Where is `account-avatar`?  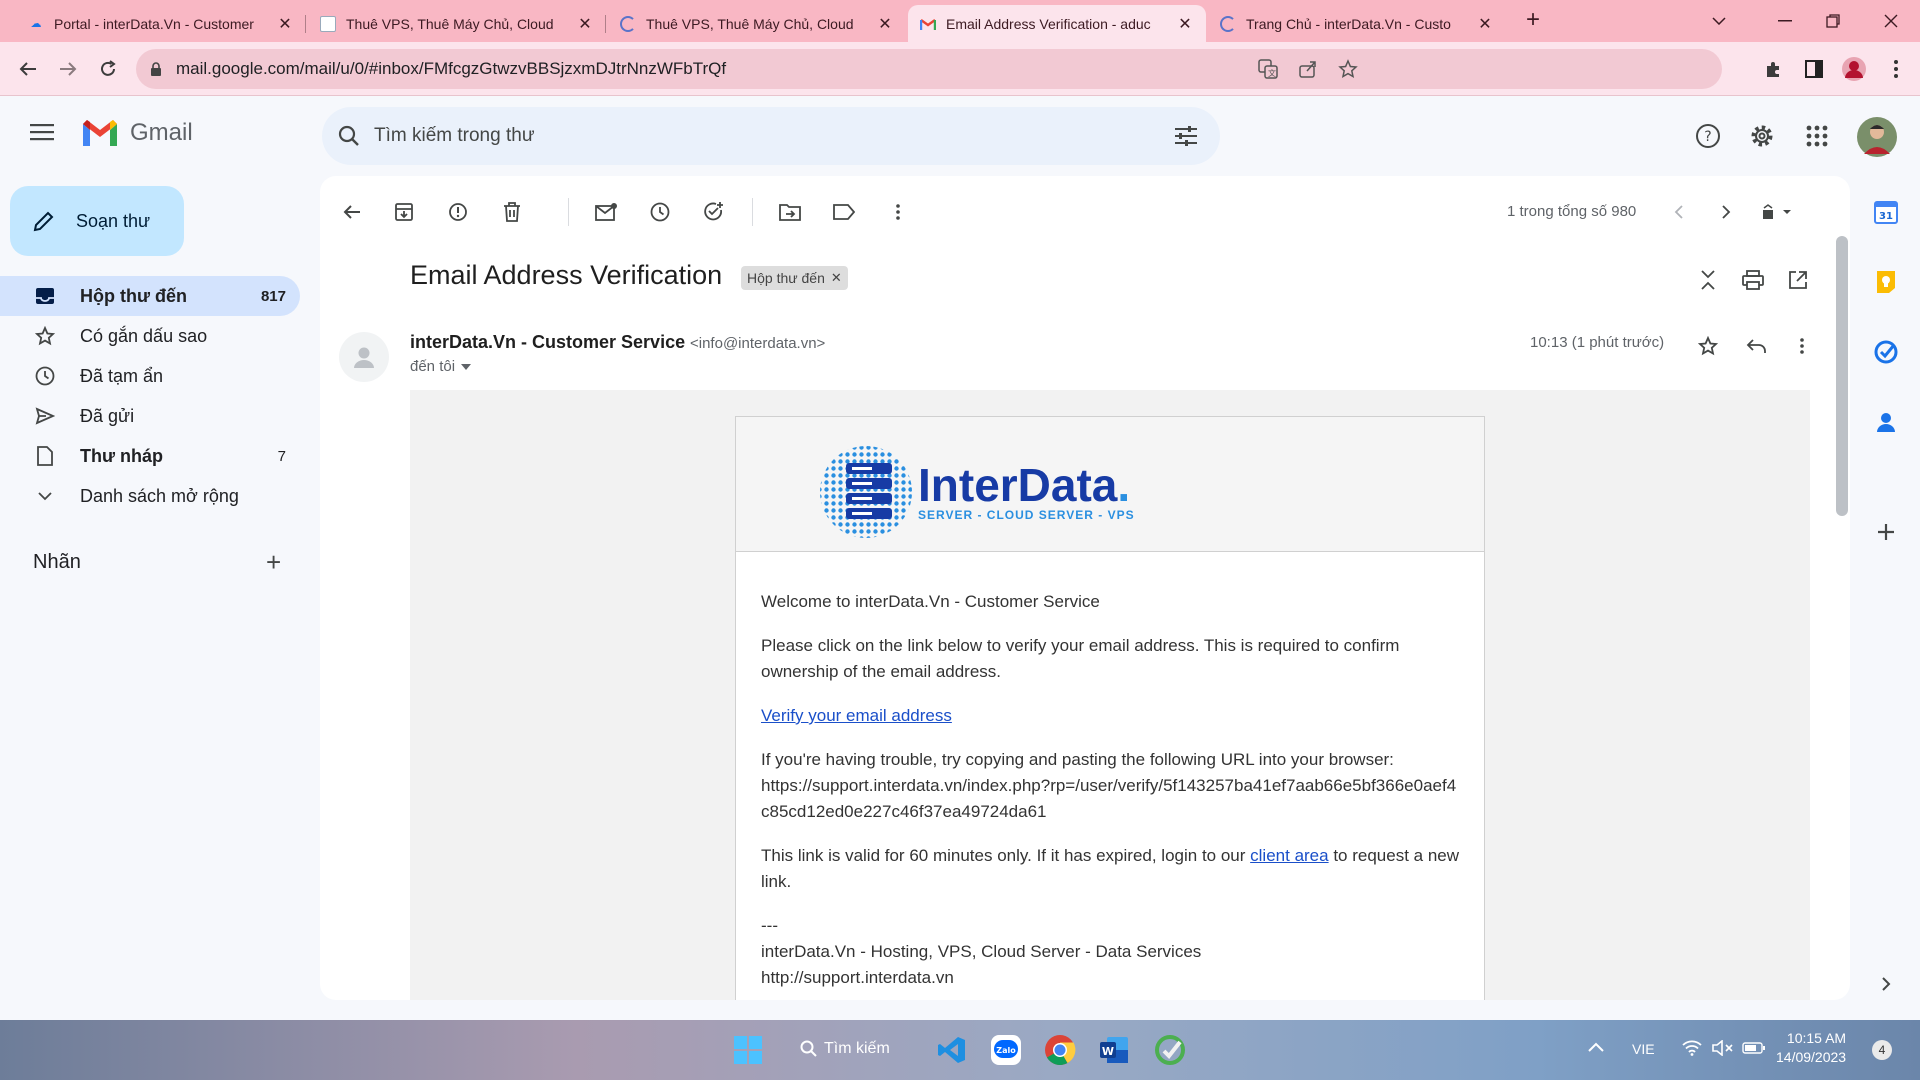
account-avatar is located at coordinates (1877, 137).